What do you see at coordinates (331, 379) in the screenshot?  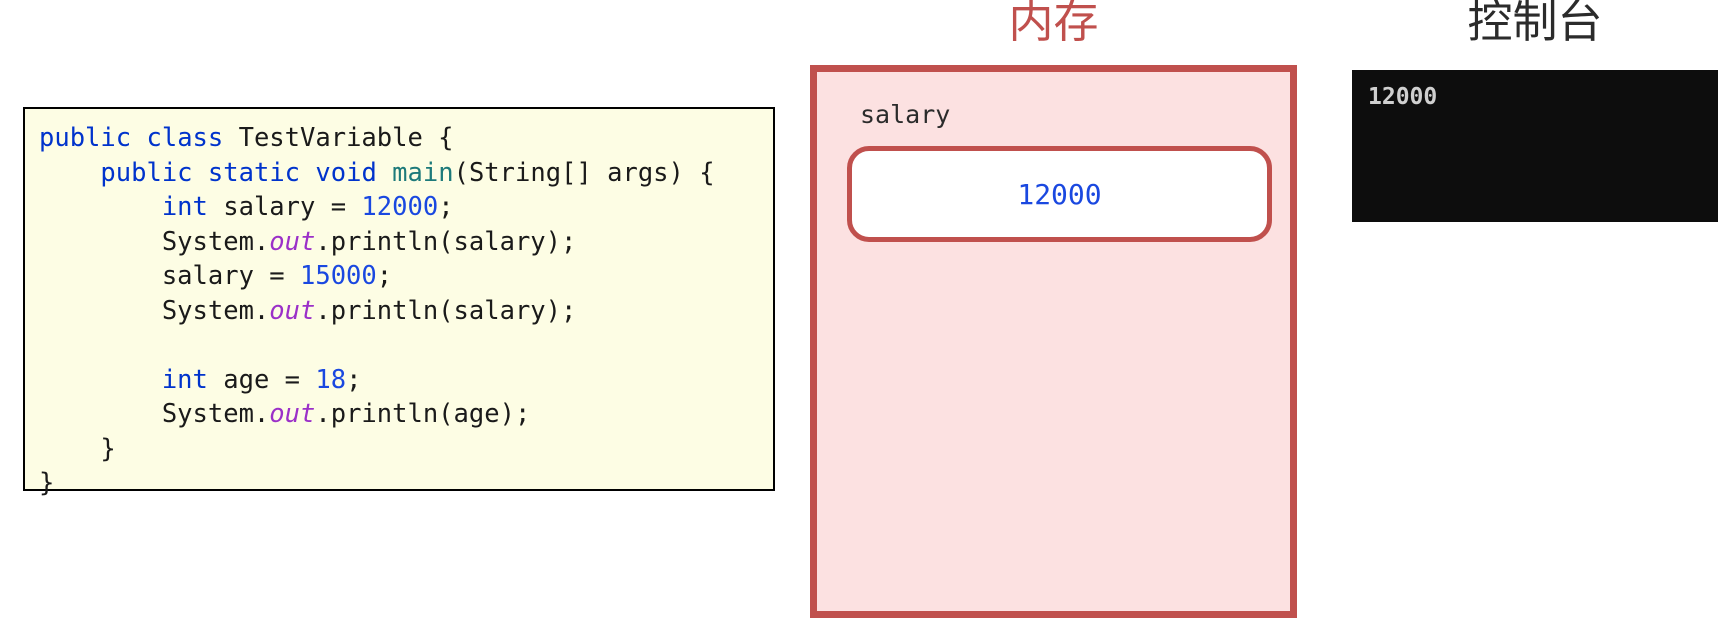 I see `code-token: 18` at bounding box center [331, 379].